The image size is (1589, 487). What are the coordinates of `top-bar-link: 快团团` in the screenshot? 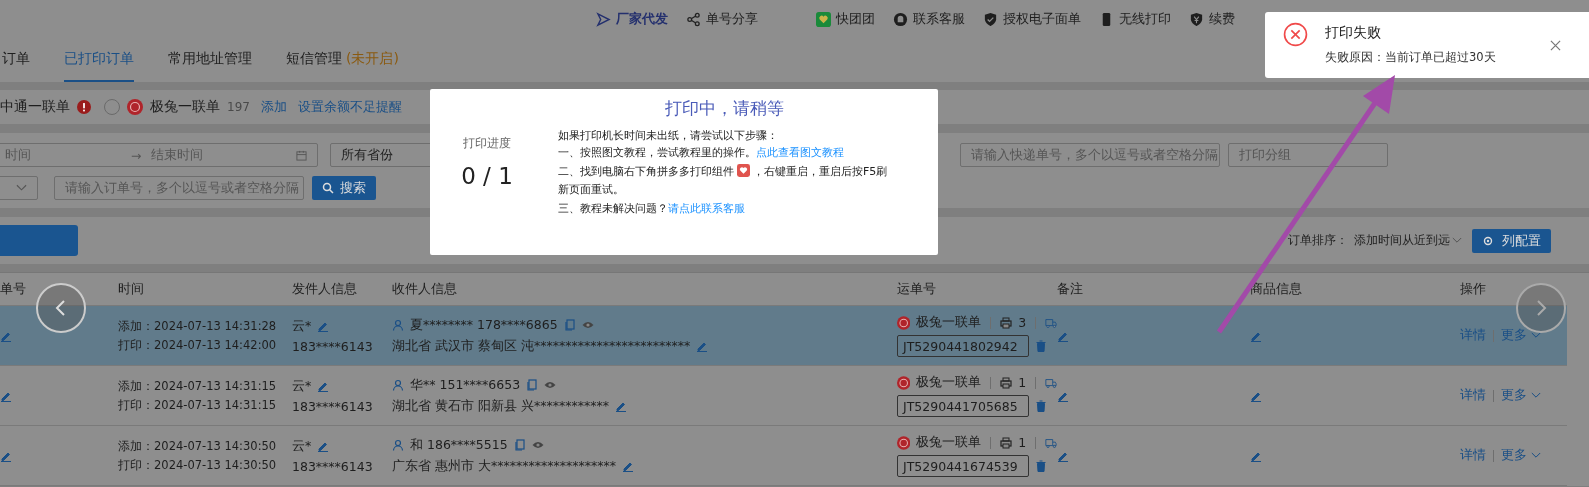 It's located at (845, 19).